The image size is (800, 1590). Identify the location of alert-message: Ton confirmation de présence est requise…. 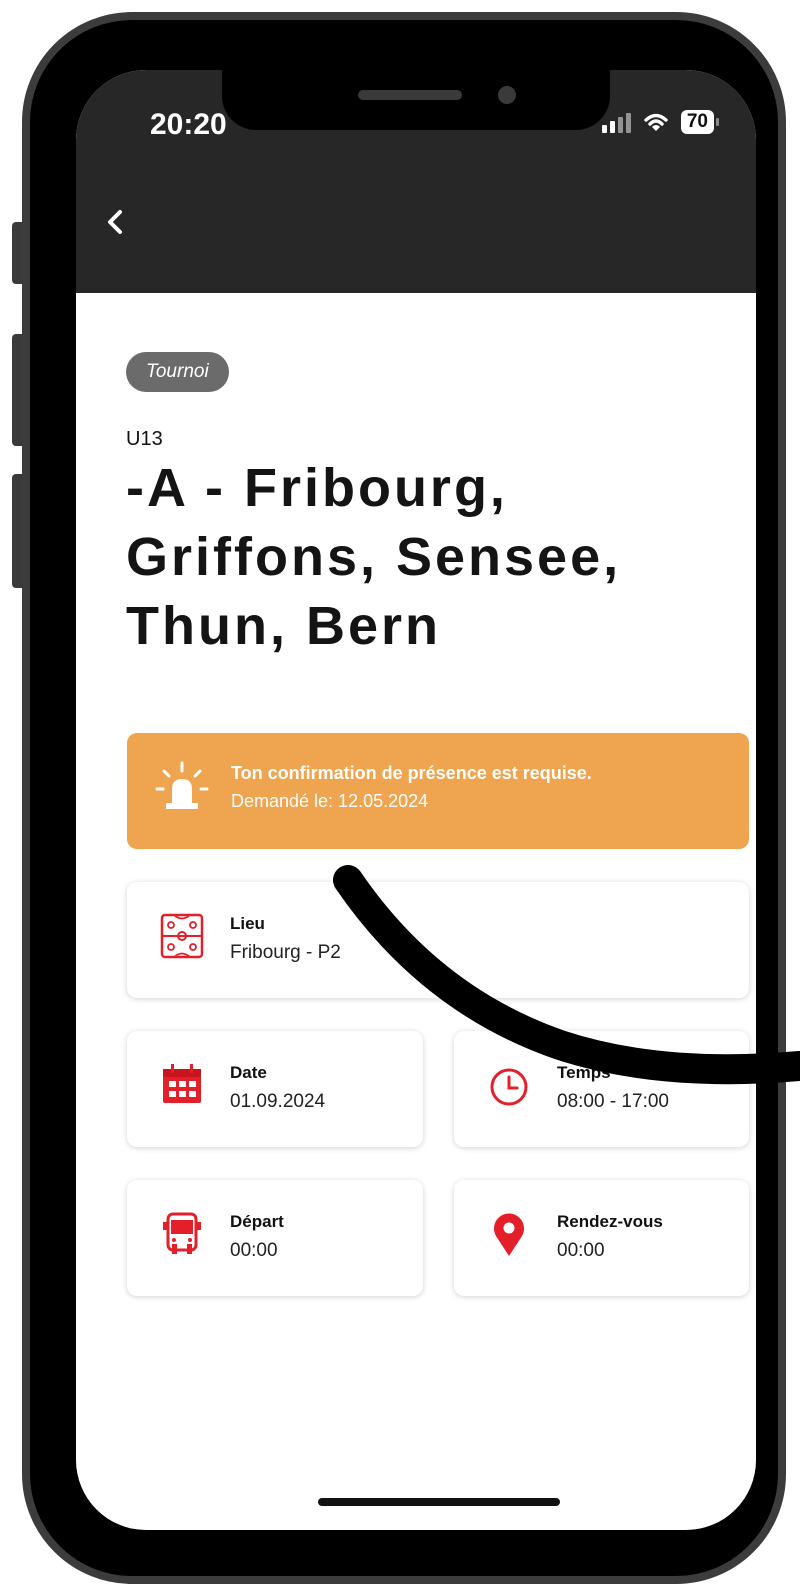
(411, 773).